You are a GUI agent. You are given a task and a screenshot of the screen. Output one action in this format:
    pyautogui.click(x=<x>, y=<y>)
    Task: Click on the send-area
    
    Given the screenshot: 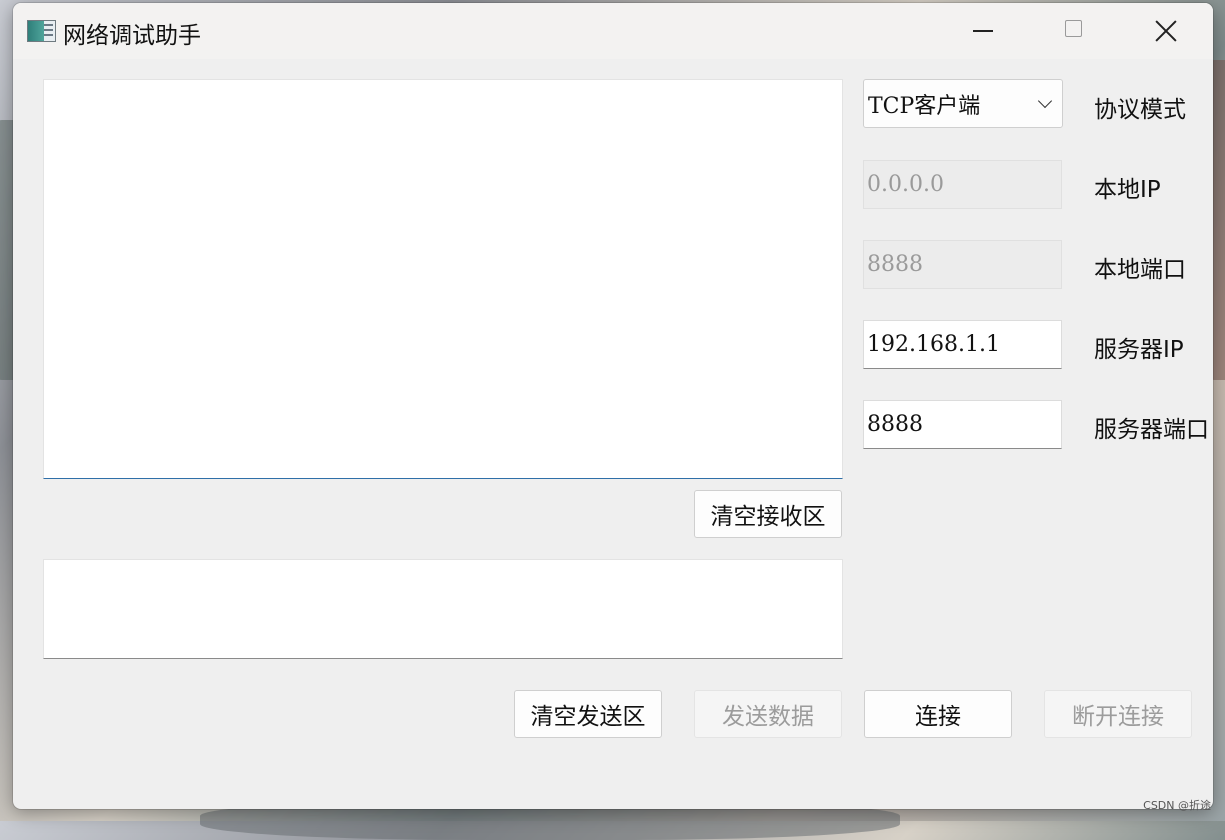 What is the action you would take?
    pyautogui.click(x=443, y=609)
    